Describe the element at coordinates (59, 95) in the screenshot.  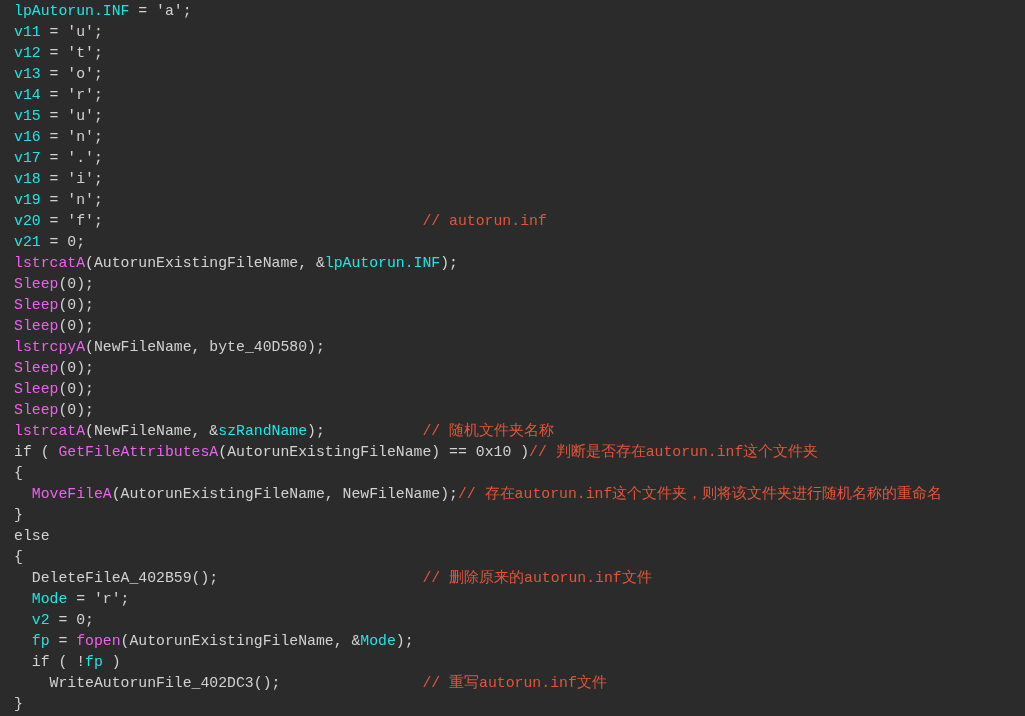
I see `code-text: v14 = 'r';` at that location.